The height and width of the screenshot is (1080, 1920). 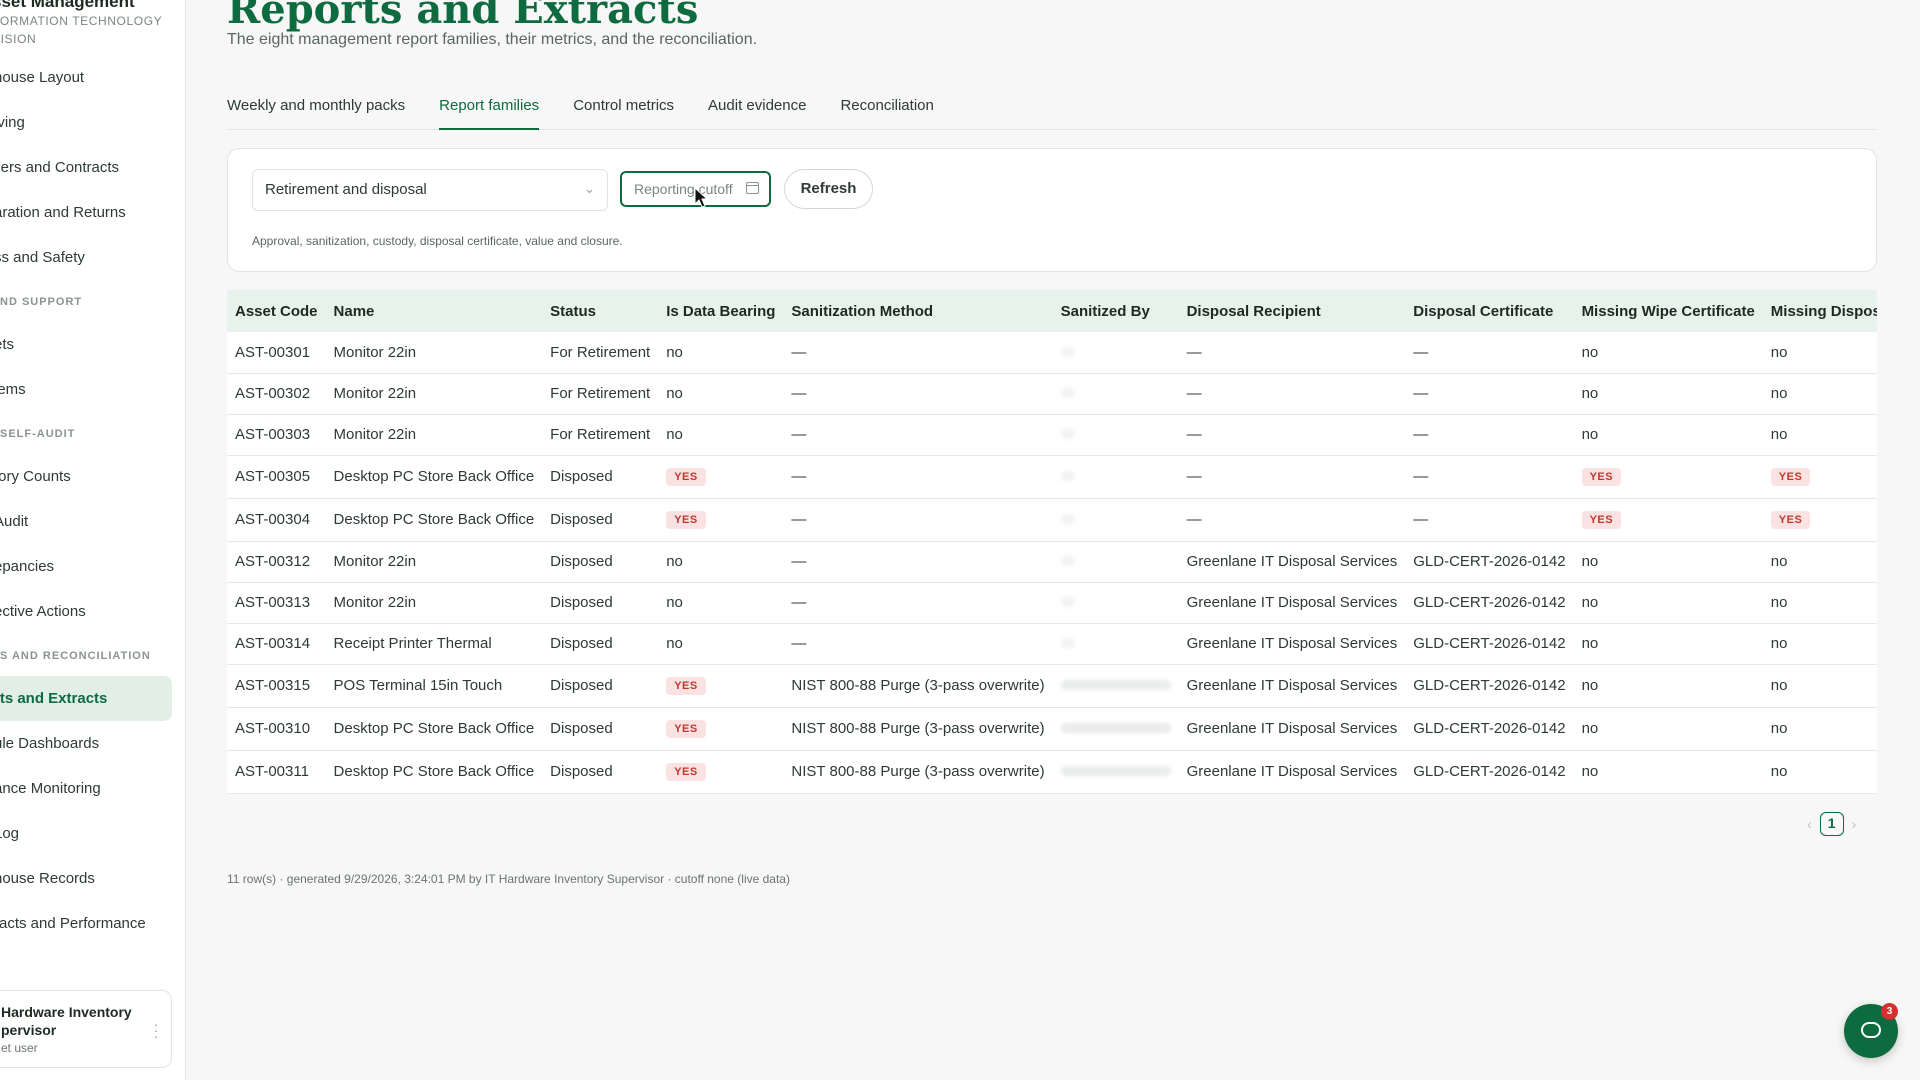 I want to click on table-cell: AST-00304, so click(x=276, y=520).